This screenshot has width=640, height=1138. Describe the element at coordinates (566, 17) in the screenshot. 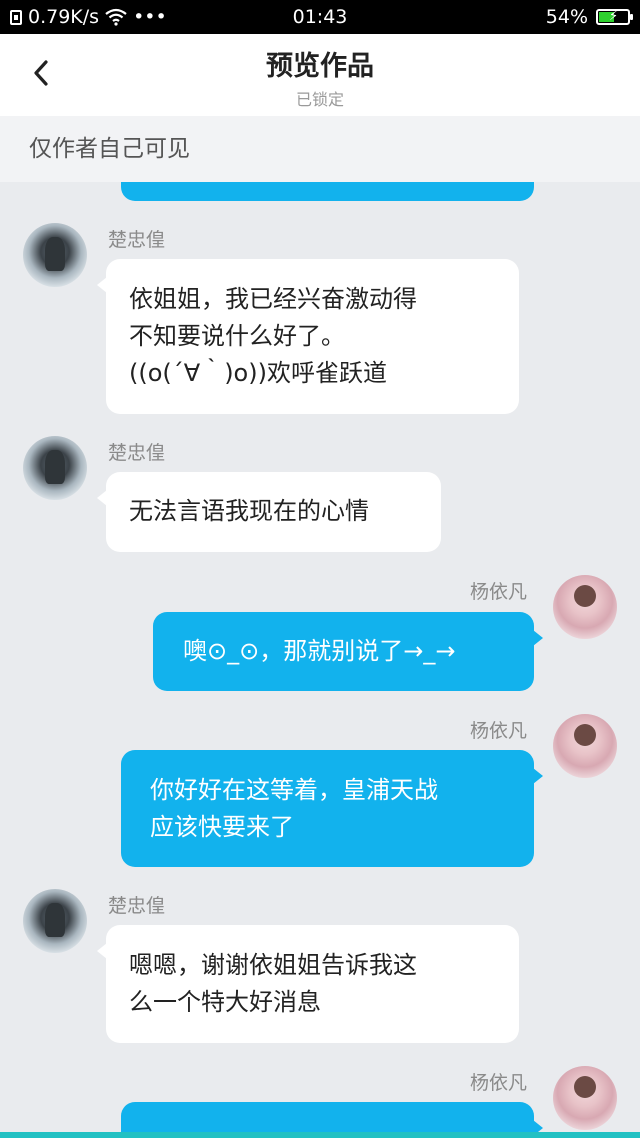

I see `battery-percent: 54%` at that location.